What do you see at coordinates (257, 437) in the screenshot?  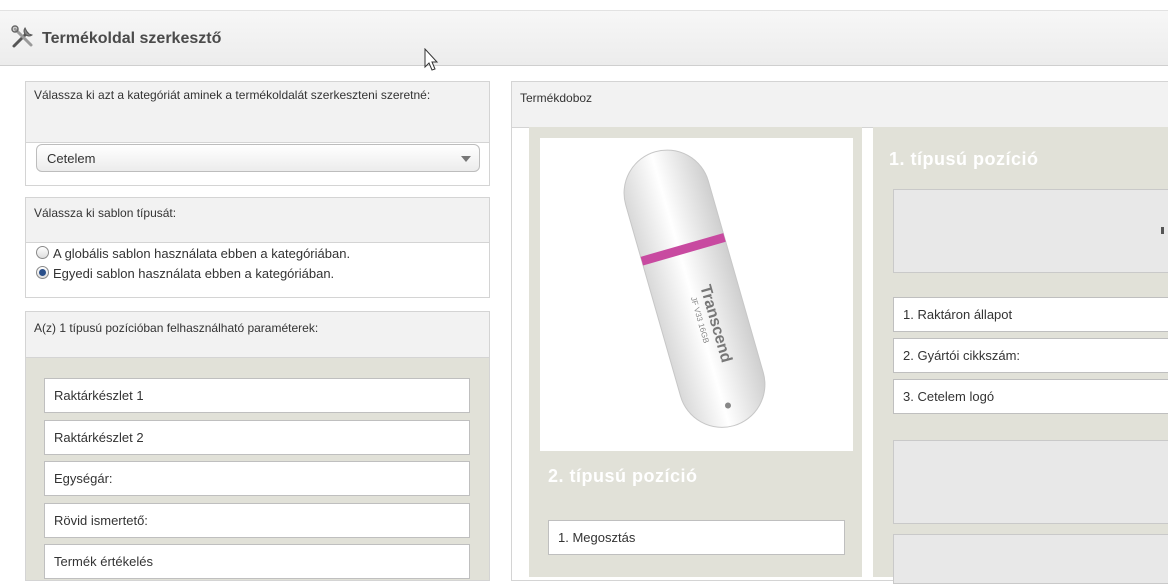 I see `param-item: Raktárkészlet 2` at bounding box center [257, 437].